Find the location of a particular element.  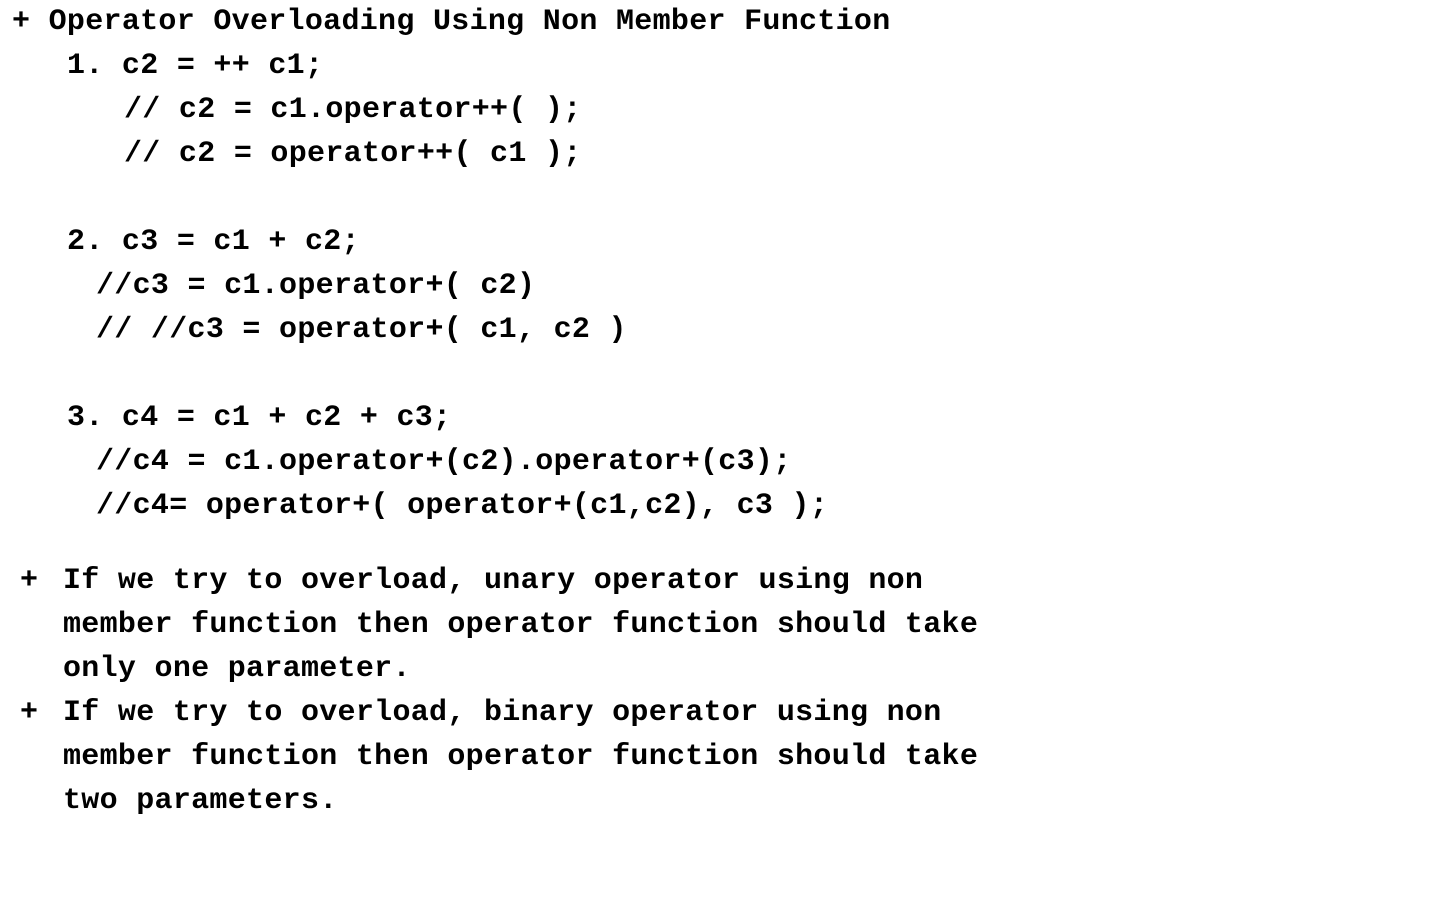

example-comment: //c4= operator+( operator+(c1,c2), c3 ); is located at coordinates (462, 506).